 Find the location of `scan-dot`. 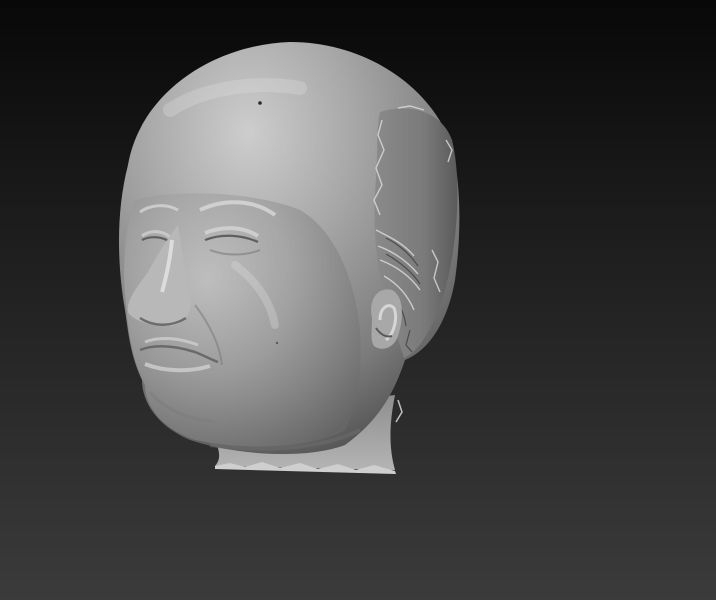

scan-dot is located at coordinates (260, 103).